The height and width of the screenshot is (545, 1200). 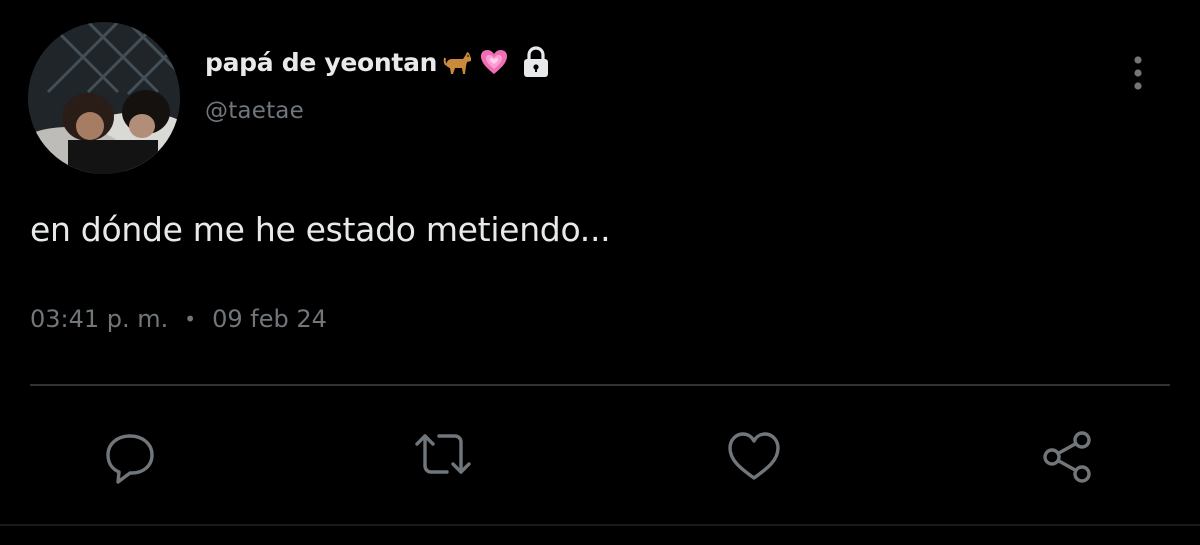 I want to click on reply-icon, so click(x=130, y=459).